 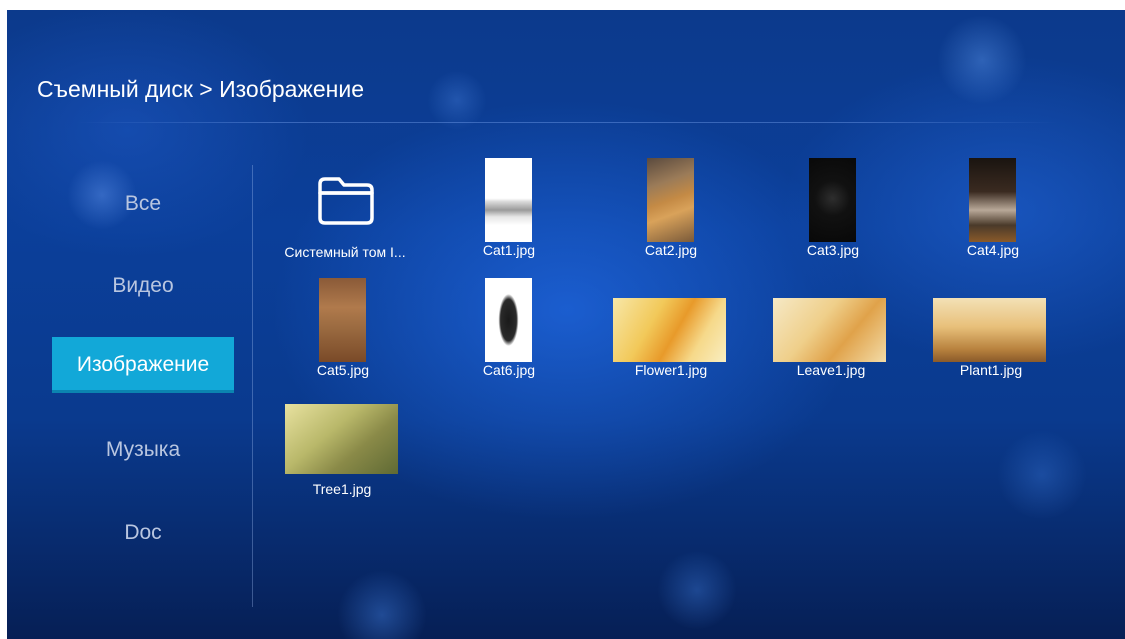 I want to click on file-name: Cat6.jpg, so click(x=509, y=370).